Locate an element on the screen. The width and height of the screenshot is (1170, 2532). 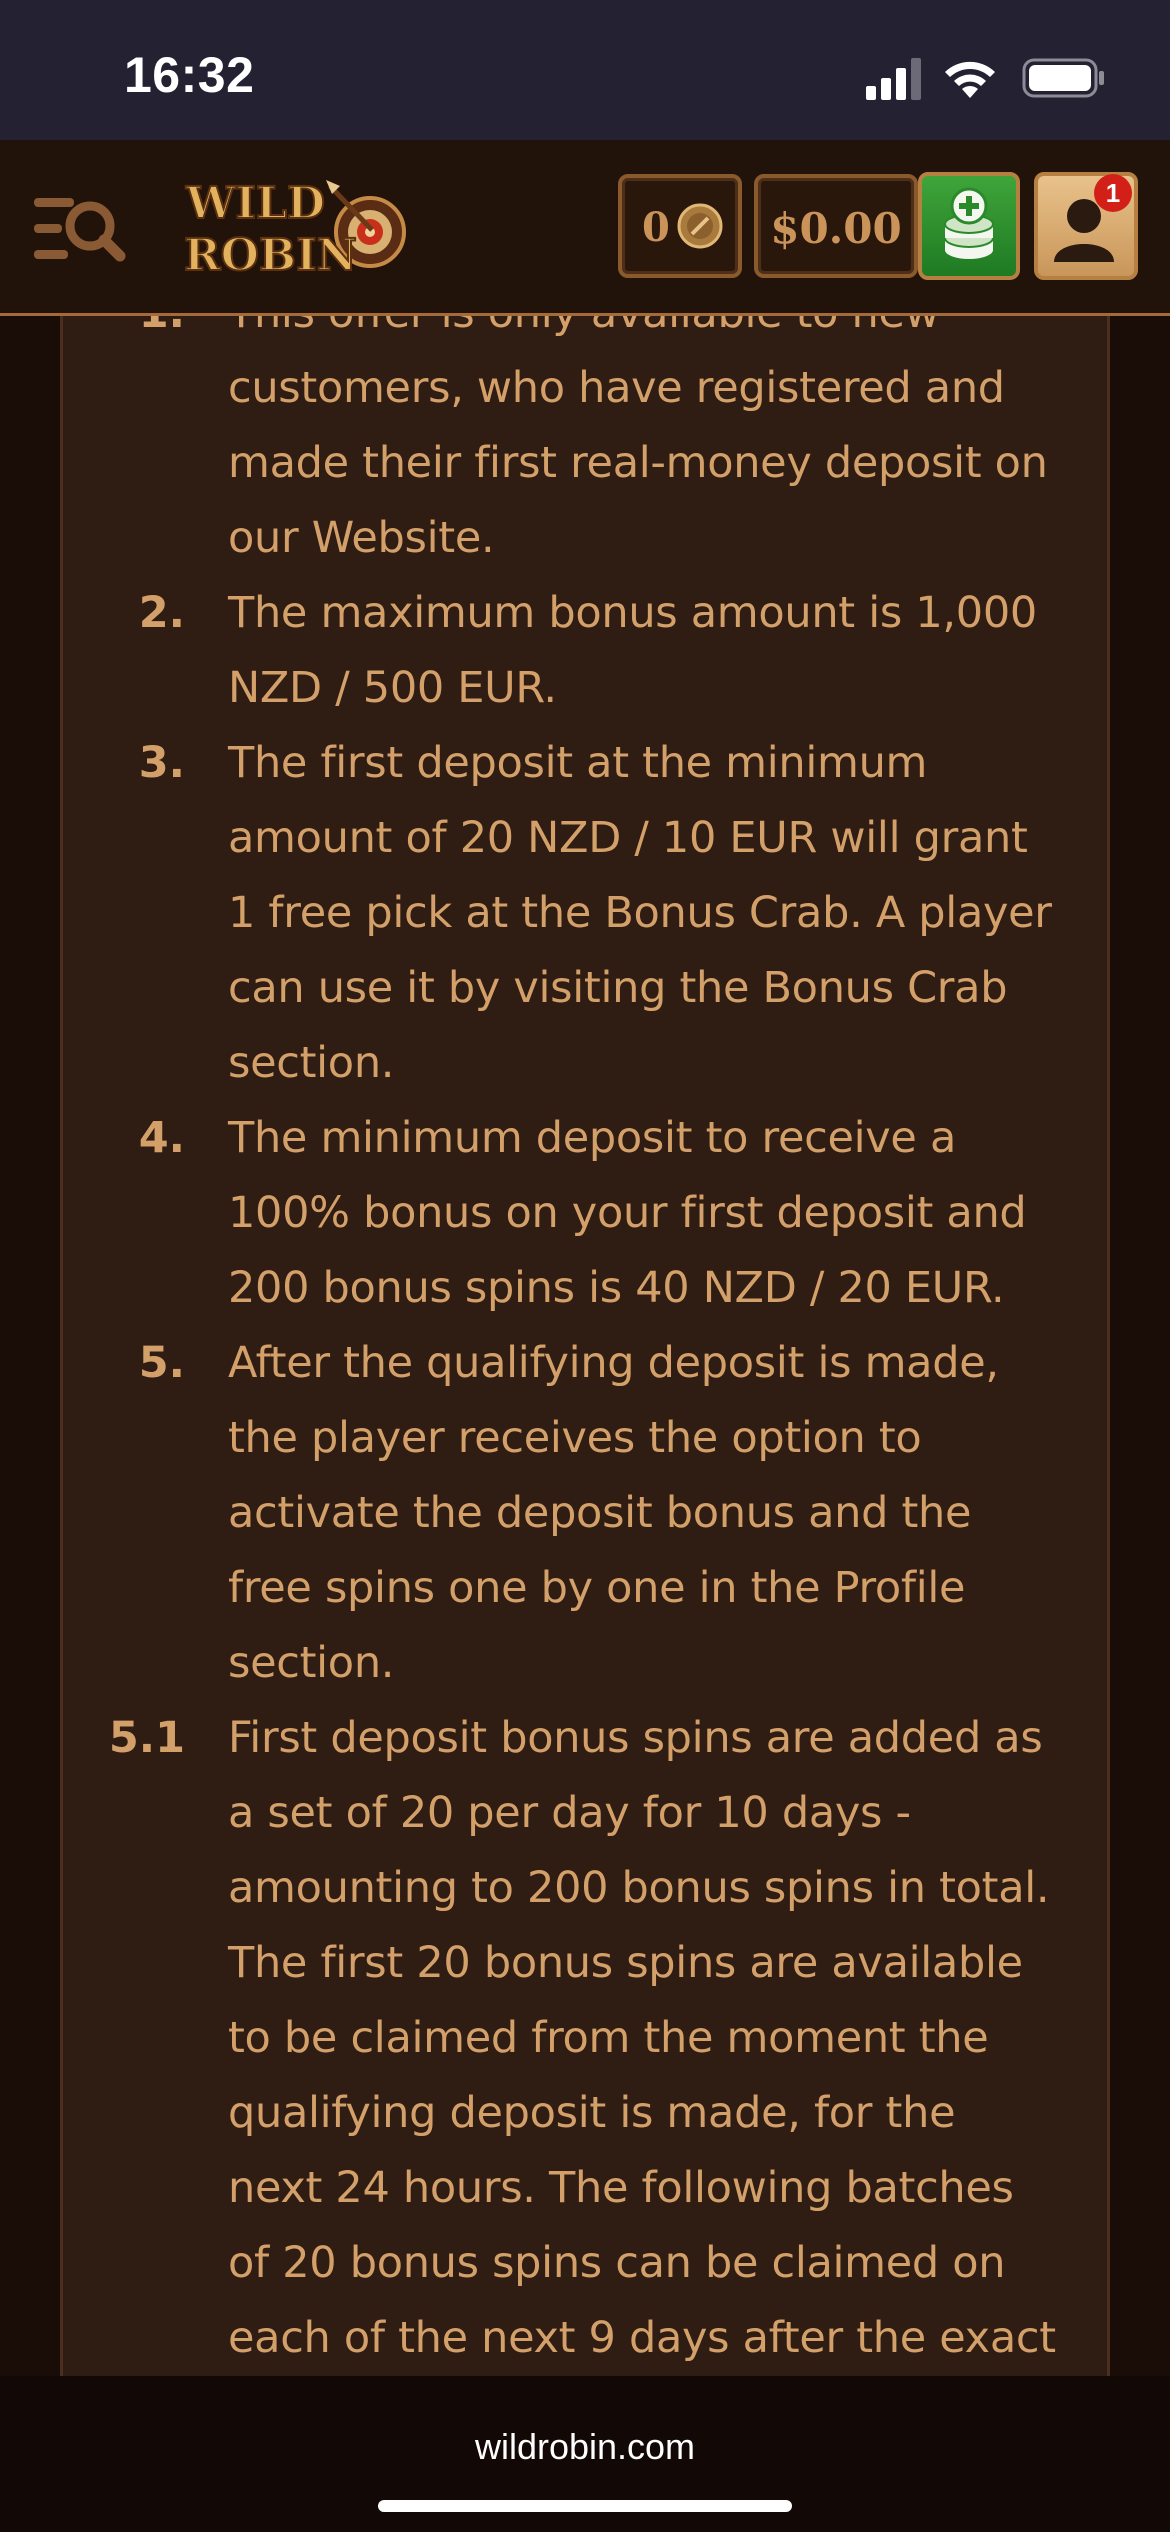
home-indicator is located at coordinates (585, 2506).